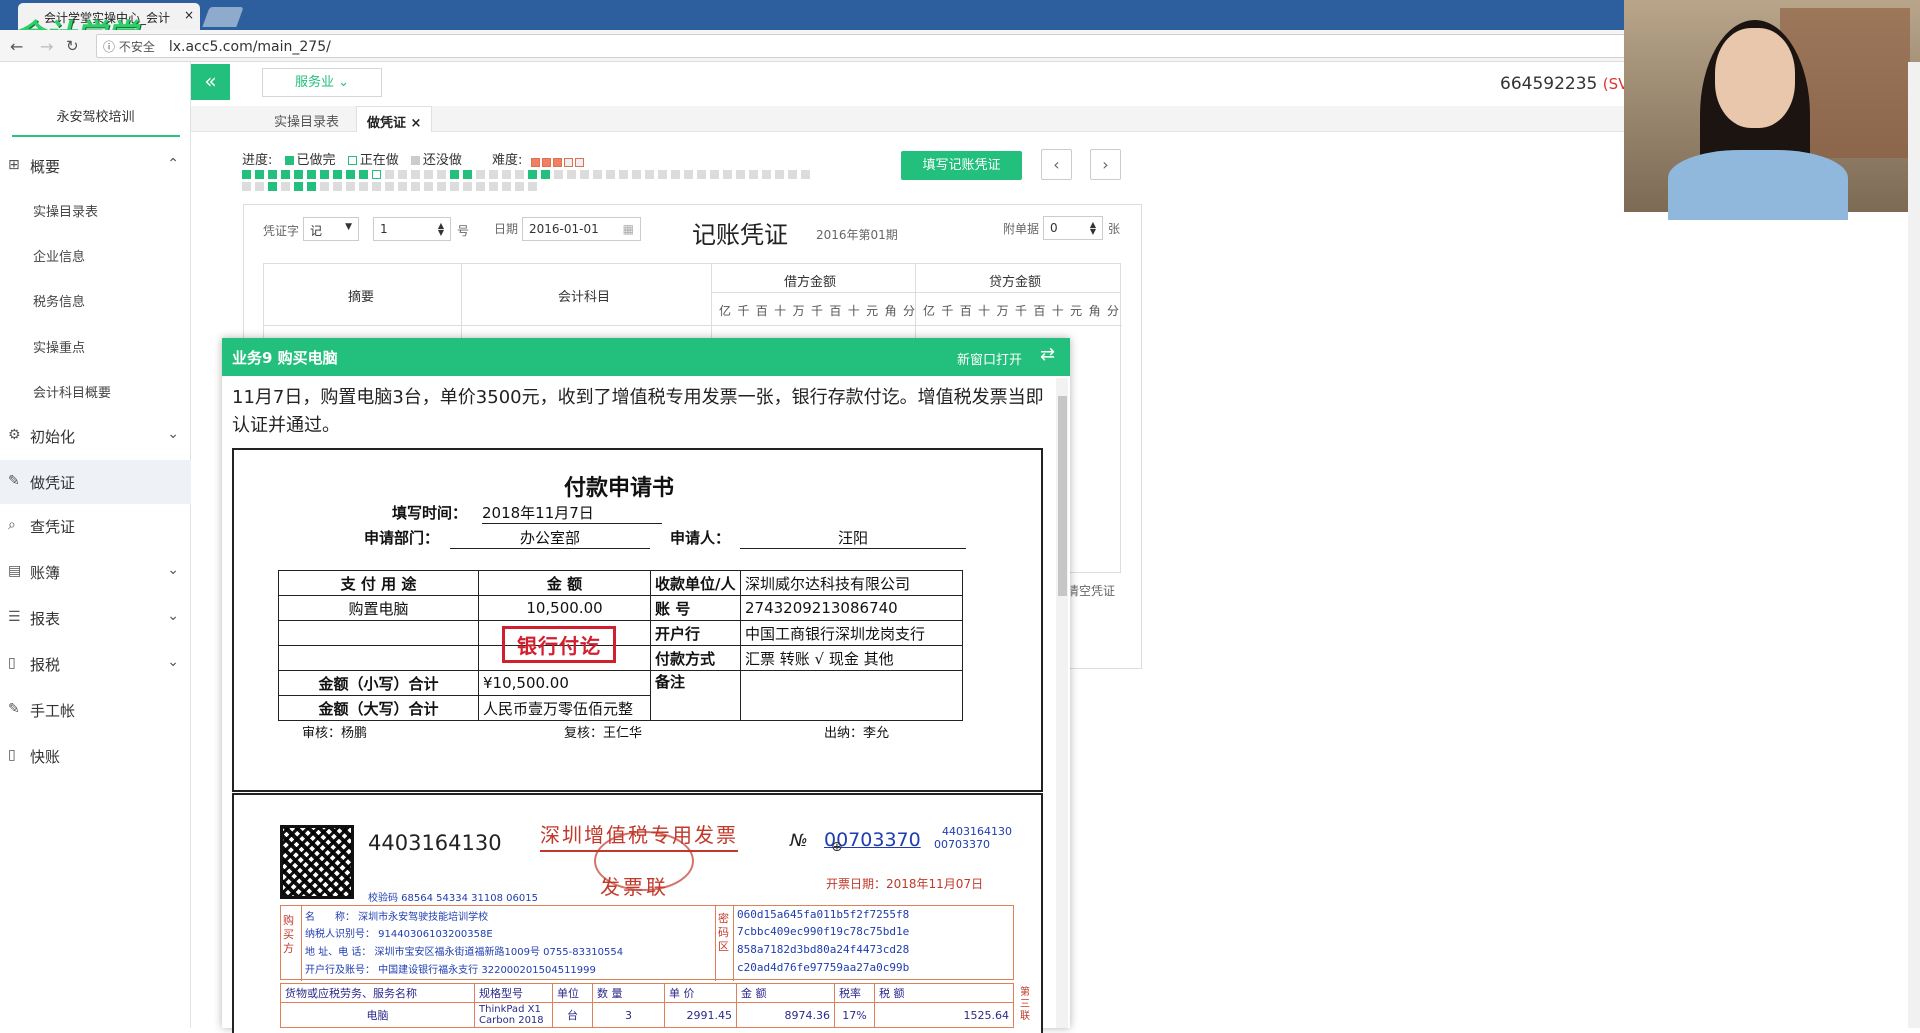 Image resolution: width=1920 pixels, height=1033 pixels. Describe the element at coordinates (866, 46) in the screenshot. I see `url-input: ⓘ 不安全 lx.acc5.com/main_275/` at that location.